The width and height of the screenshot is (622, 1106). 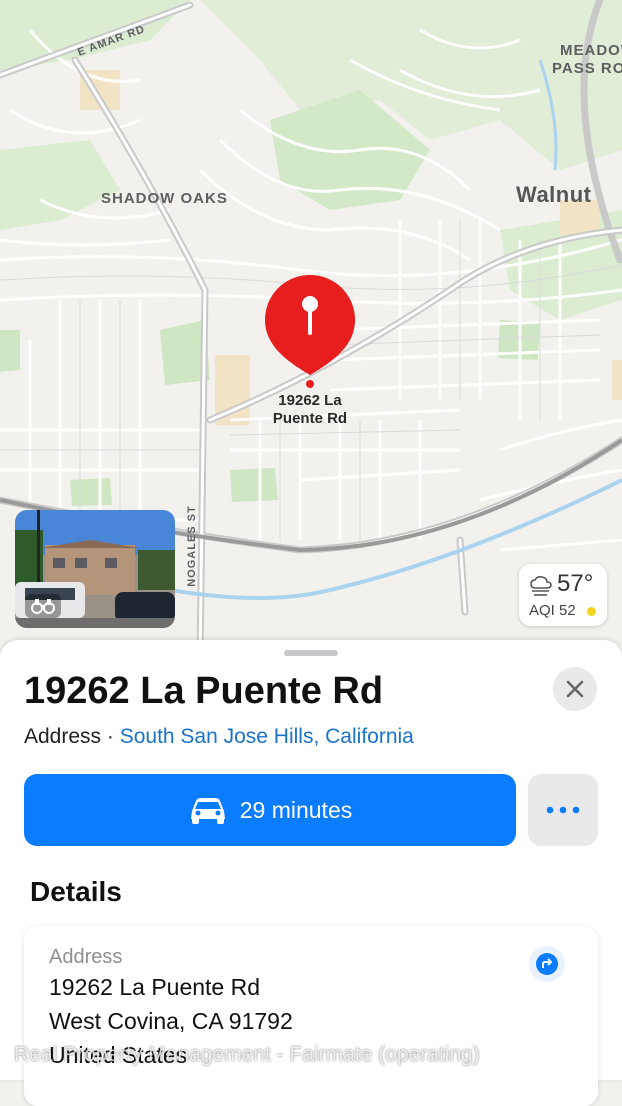 I want to click on sheet-grabber, so click(x=311, y=653).